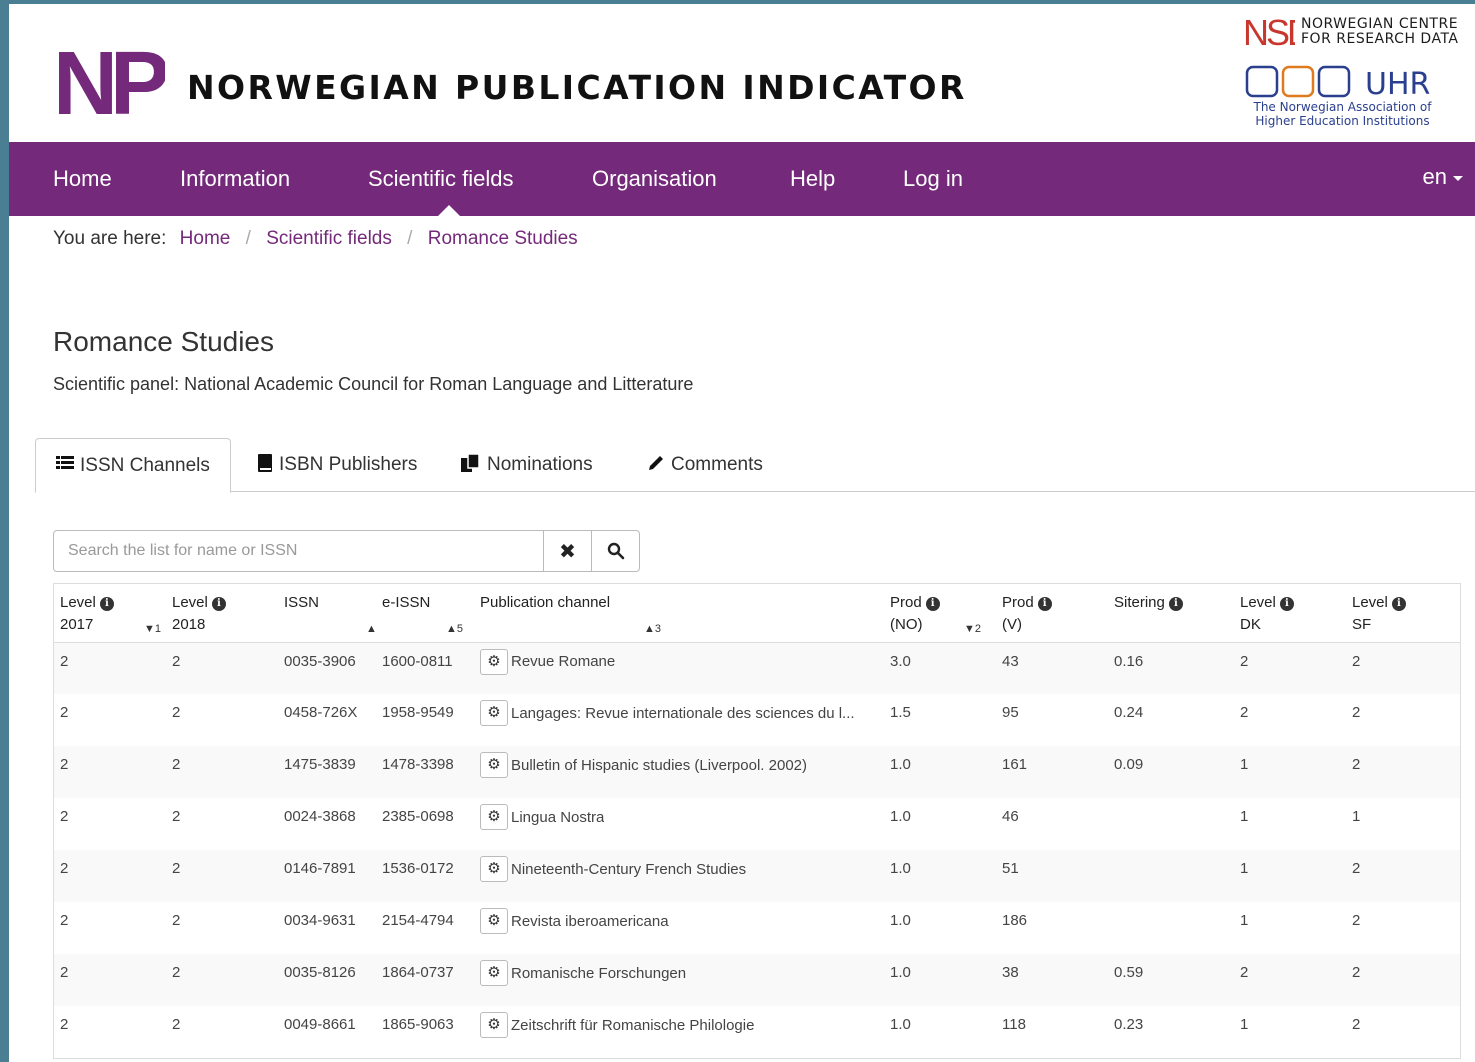 The width and height of the screenshot is (1475, 1062). I want to click on cell-sitering: 0.09, so click(1171, 772).